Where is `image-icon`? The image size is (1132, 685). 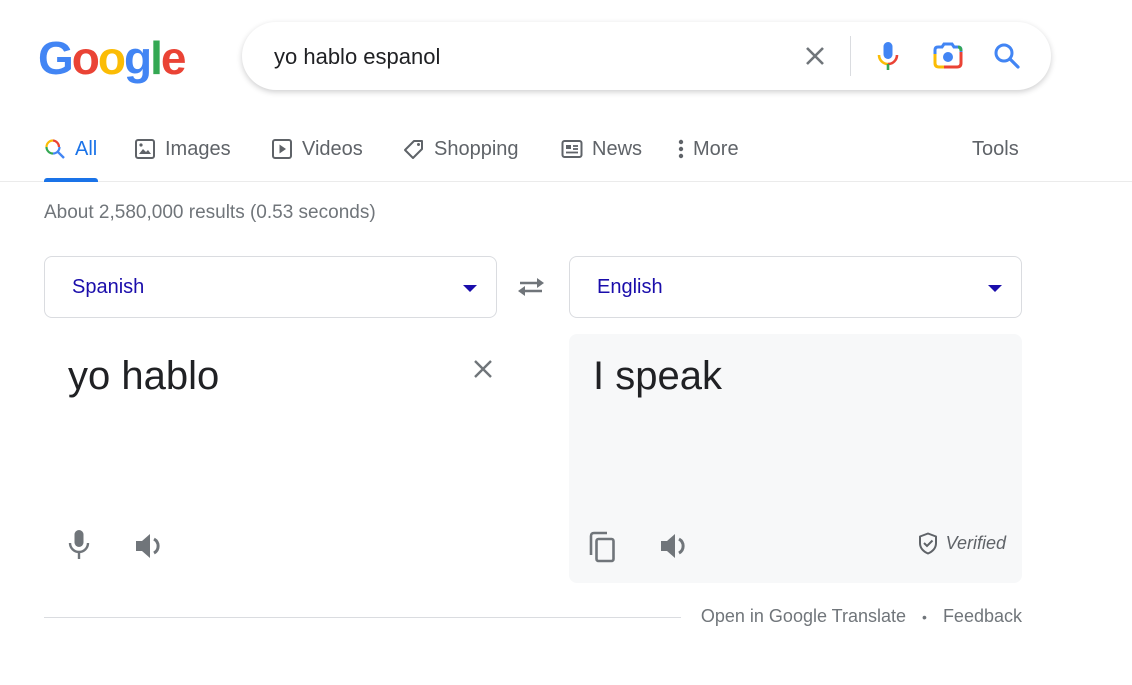
image-icon is located at coordinates (145, 149).